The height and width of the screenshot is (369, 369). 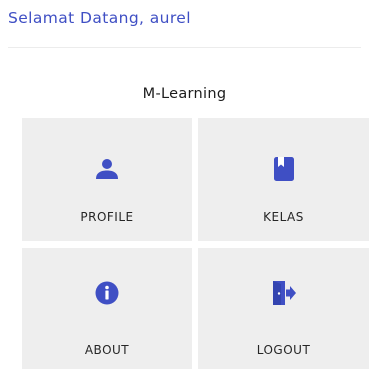 What do you see at coordinates (107, 293) in the screenshot?
I see `info-icon` at bounding box center [107, 293].